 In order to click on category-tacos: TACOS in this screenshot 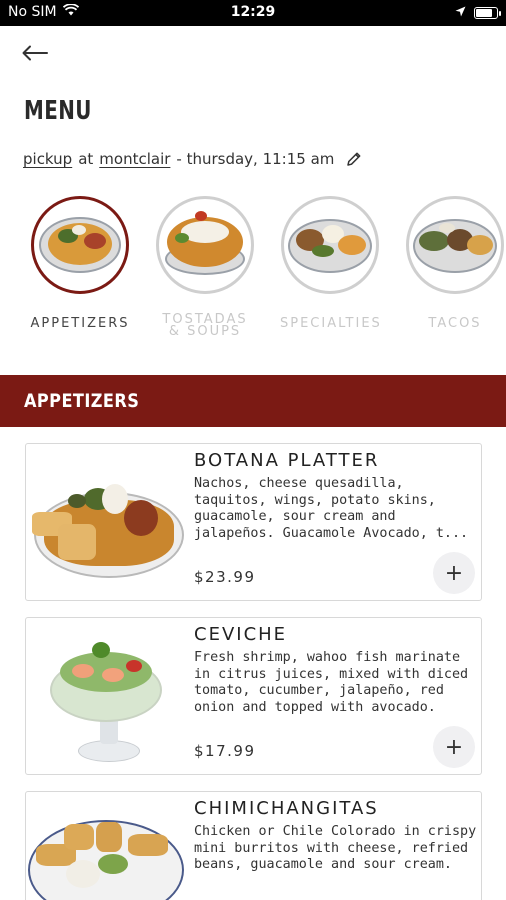, I will do `click(455, 263)`.